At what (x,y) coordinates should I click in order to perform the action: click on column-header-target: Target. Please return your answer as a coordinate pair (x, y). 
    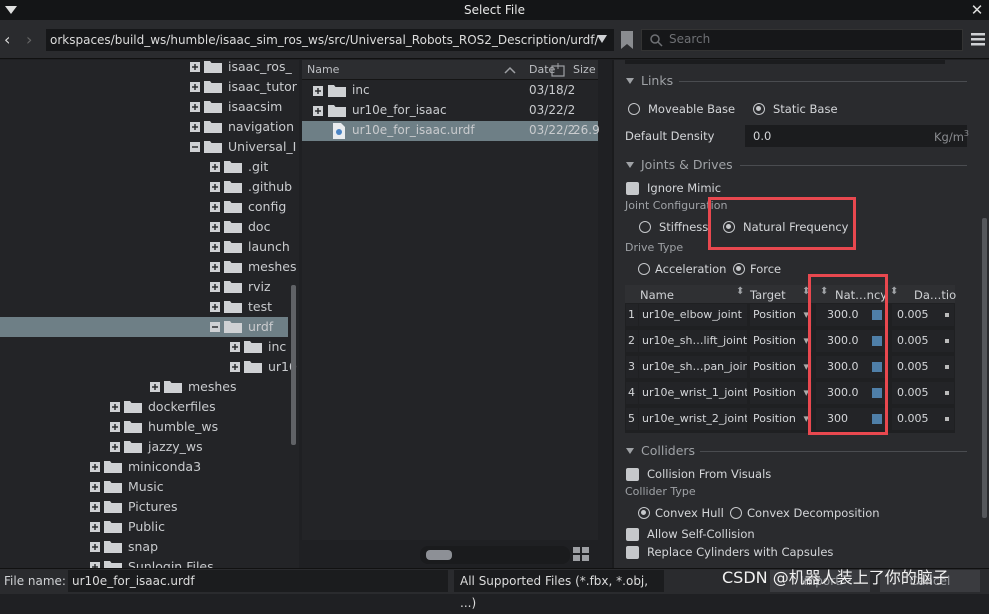
    Looking at the image, I should click on (768, 295).